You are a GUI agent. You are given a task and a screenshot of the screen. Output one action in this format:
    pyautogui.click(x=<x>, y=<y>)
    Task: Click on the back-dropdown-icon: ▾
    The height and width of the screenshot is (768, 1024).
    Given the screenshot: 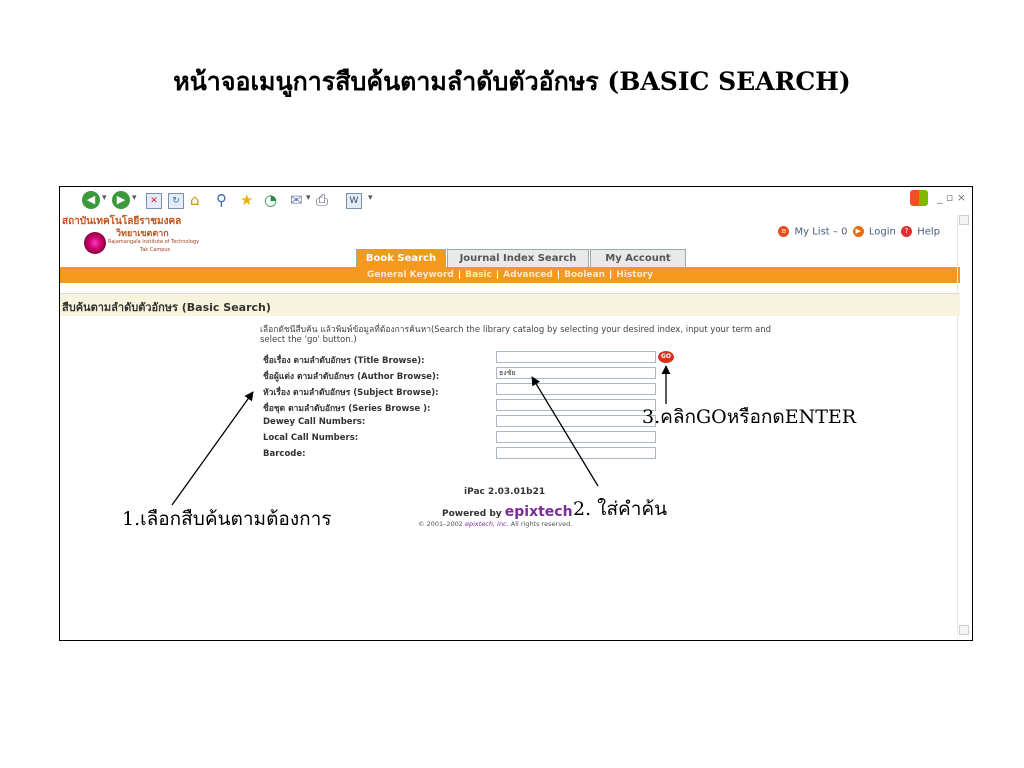 What is the action you would take?
    pyautogui.click(x=104, y=198)
    